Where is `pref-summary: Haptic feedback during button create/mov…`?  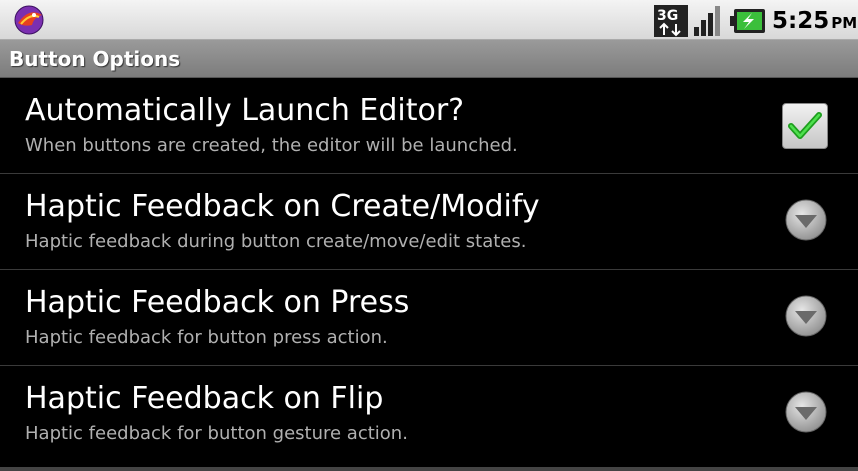
pref-summary: Haptic feedback during button create/mov… is located at coordinates (276, 241).